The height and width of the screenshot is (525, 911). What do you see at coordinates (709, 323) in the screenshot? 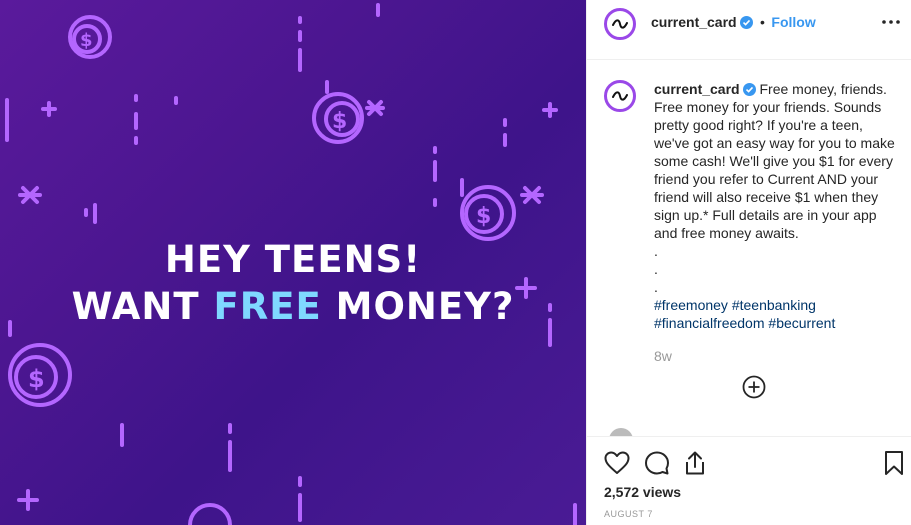
I see `hashtag-link: #financialfreedom` at bounding box center [709, 323].